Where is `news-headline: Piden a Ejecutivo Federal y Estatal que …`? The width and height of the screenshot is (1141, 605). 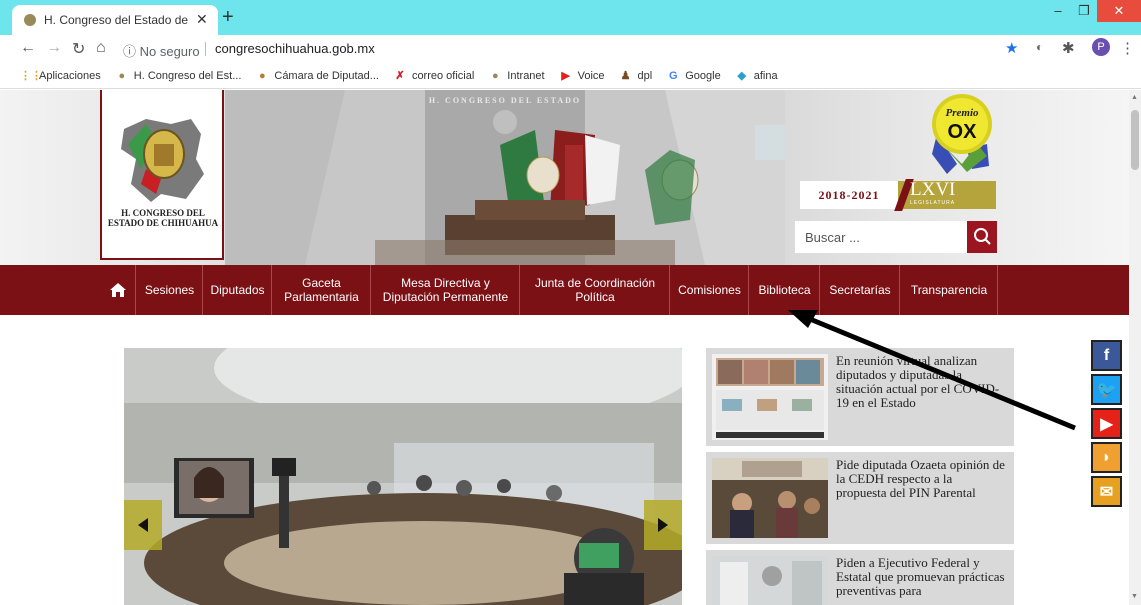 news-headline: Piden a Ejecutivo Federal y Estatal que … is located at coordinates (921, 577).